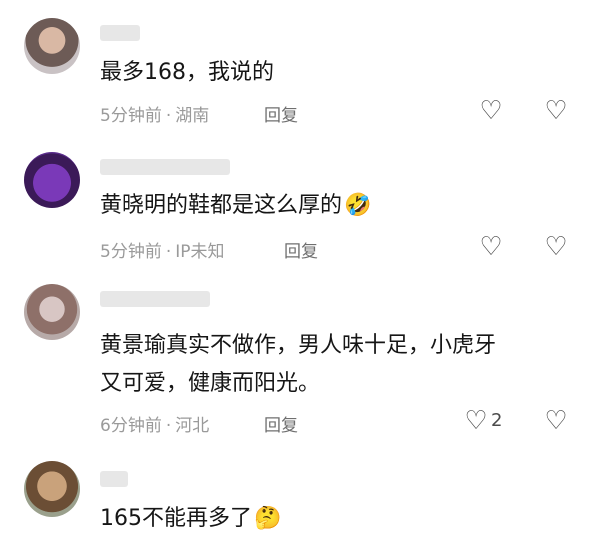  I want to click on comment-location: 河北, so click(192, 426).